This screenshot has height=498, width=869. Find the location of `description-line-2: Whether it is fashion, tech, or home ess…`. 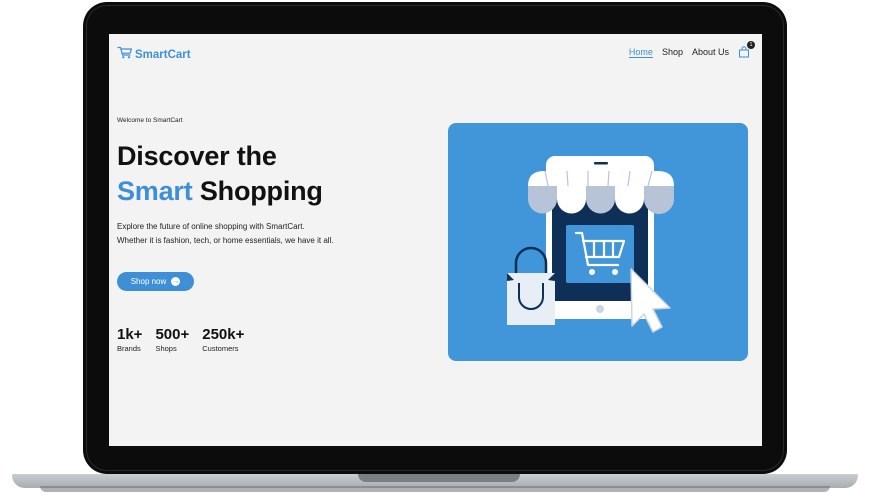

description-line-2: Whether it is fashion, tech, or home ess… is located at coordinates (225, 240).